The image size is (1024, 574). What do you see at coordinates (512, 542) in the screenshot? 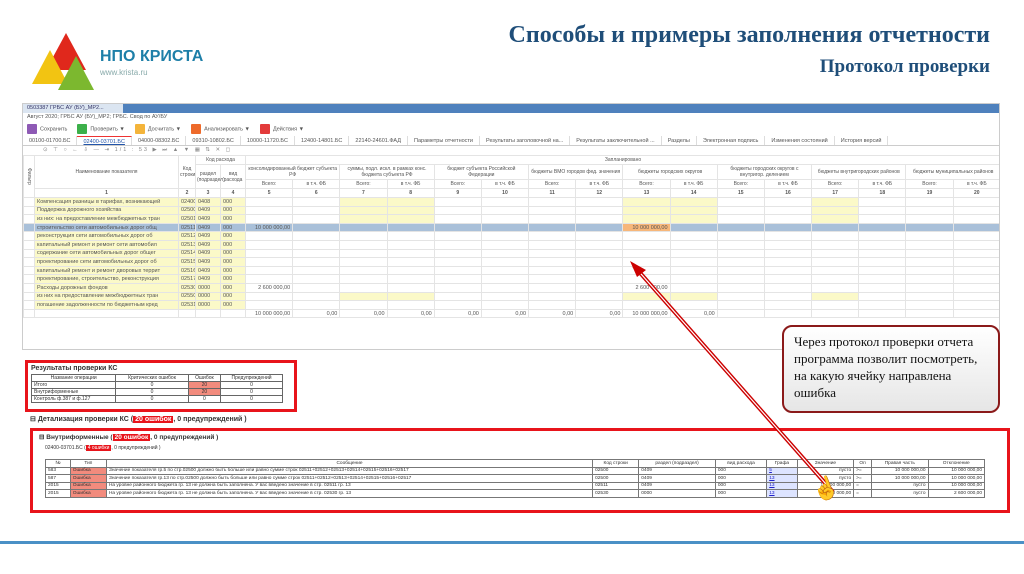
I see `footer-line` at bounding box center [512, 542].